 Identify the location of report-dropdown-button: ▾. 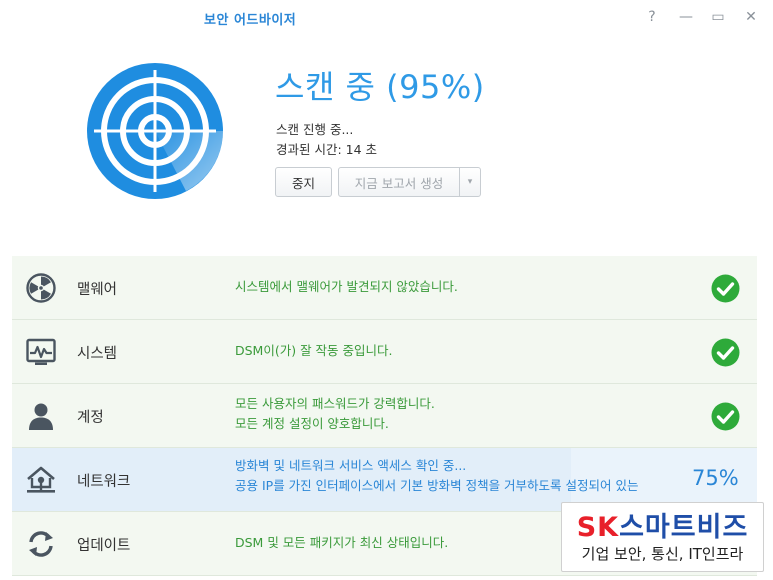
(470, 182).